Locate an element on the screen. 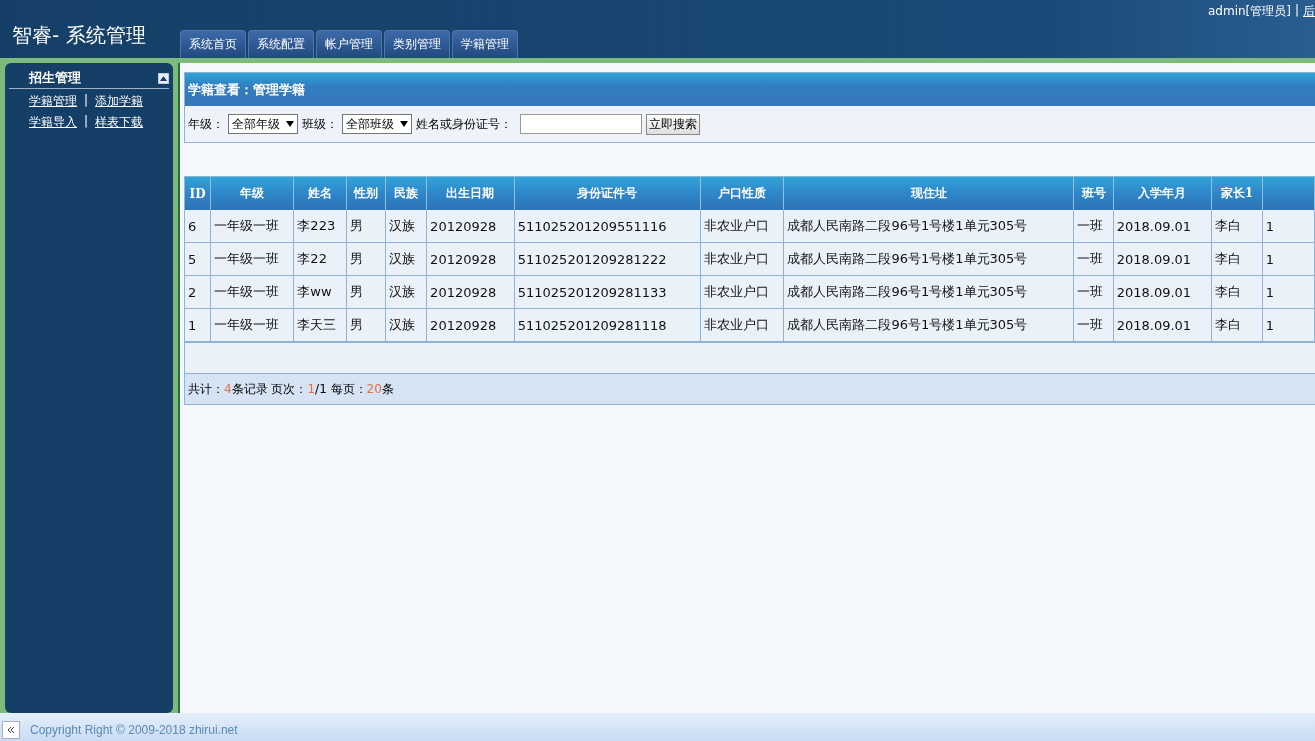 This screenshot has width=1315, height=741. grade-label: 年级： is located at coordinates (206, 124).